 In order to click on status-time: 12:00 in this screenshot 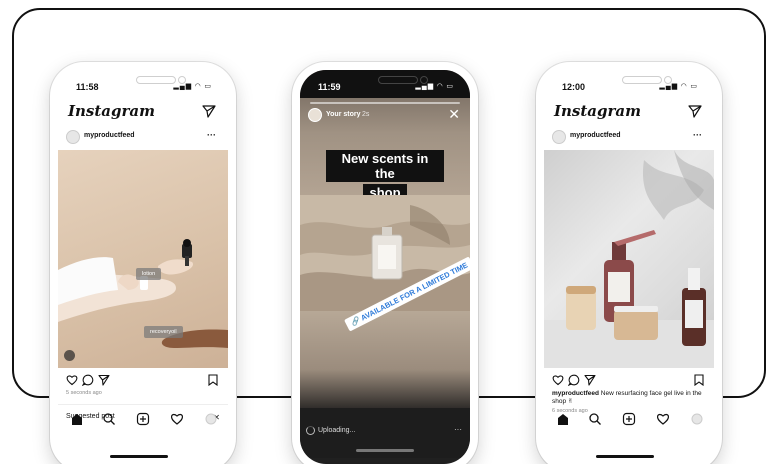, I will do `click(574, 87)`.